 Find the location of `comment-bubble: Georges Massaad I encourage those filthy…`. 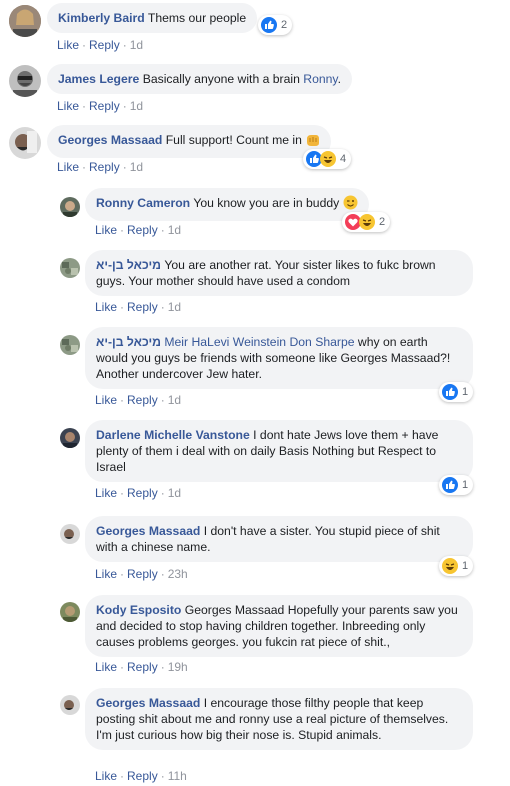

comment-bubble: Georges Massaad I encourage those filthy… is located at coordinates (279, 719).